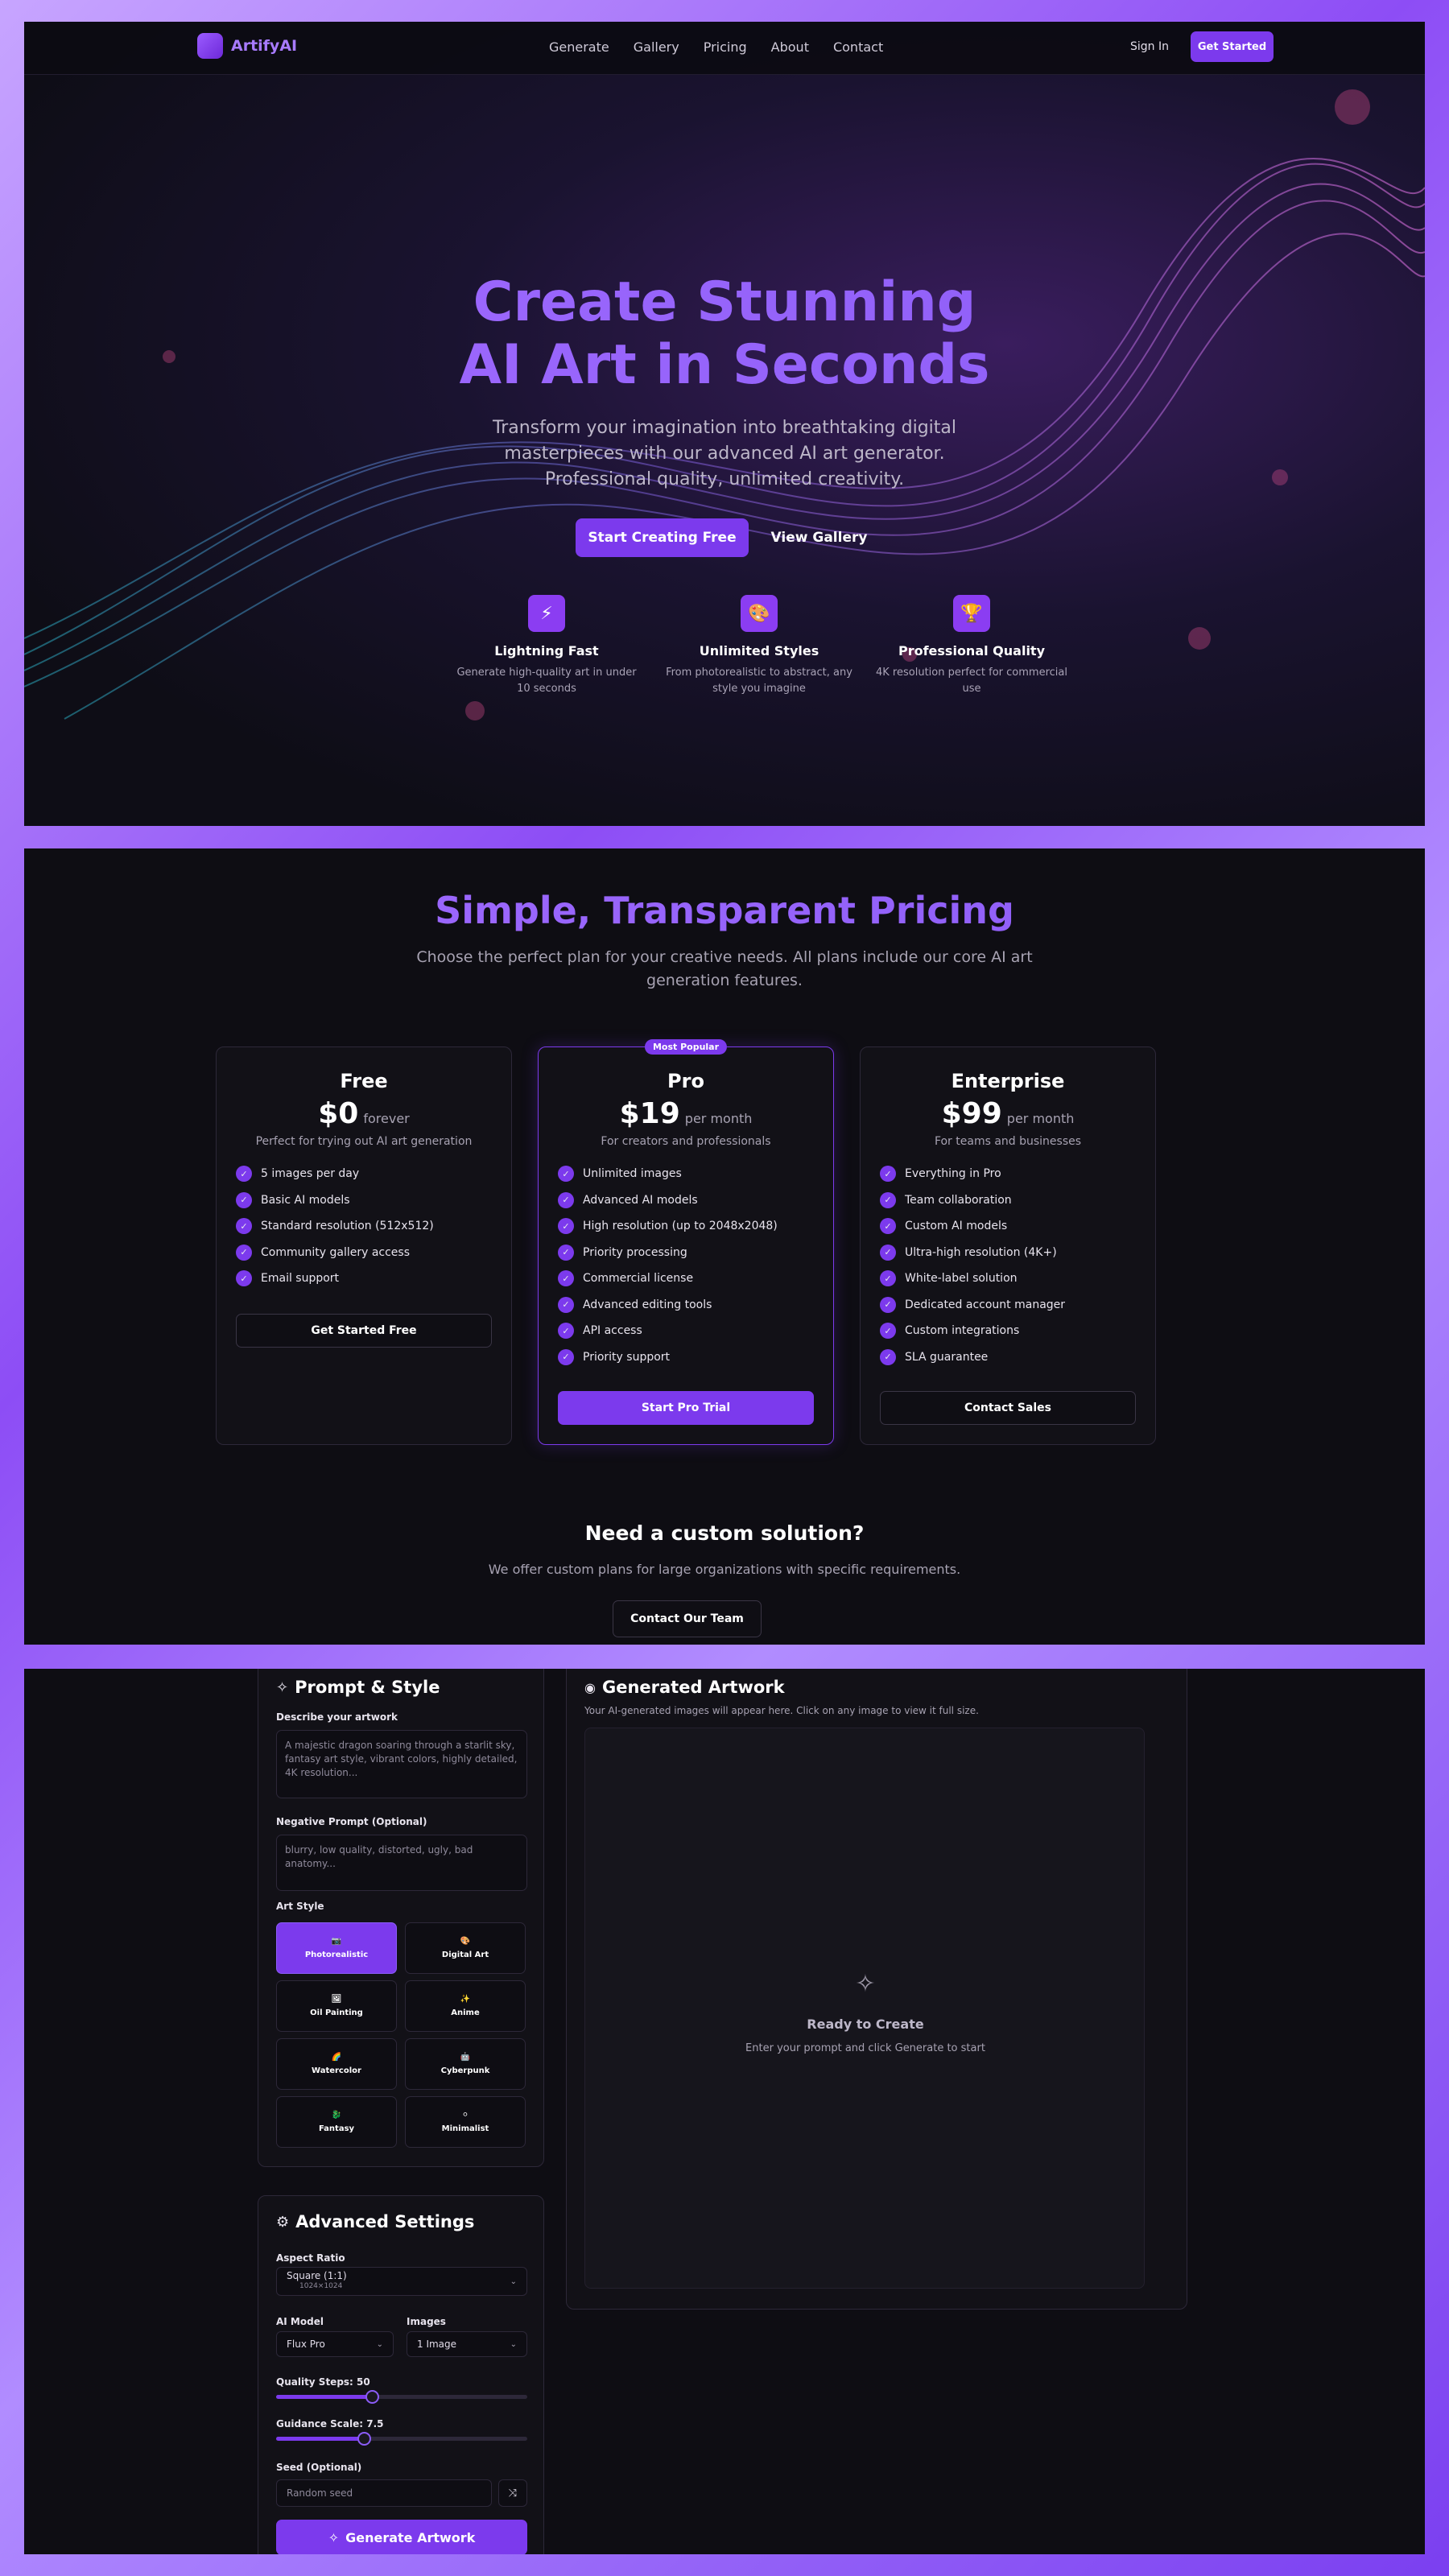  I want to click on quality-steps-slider, so click(401, 2397).